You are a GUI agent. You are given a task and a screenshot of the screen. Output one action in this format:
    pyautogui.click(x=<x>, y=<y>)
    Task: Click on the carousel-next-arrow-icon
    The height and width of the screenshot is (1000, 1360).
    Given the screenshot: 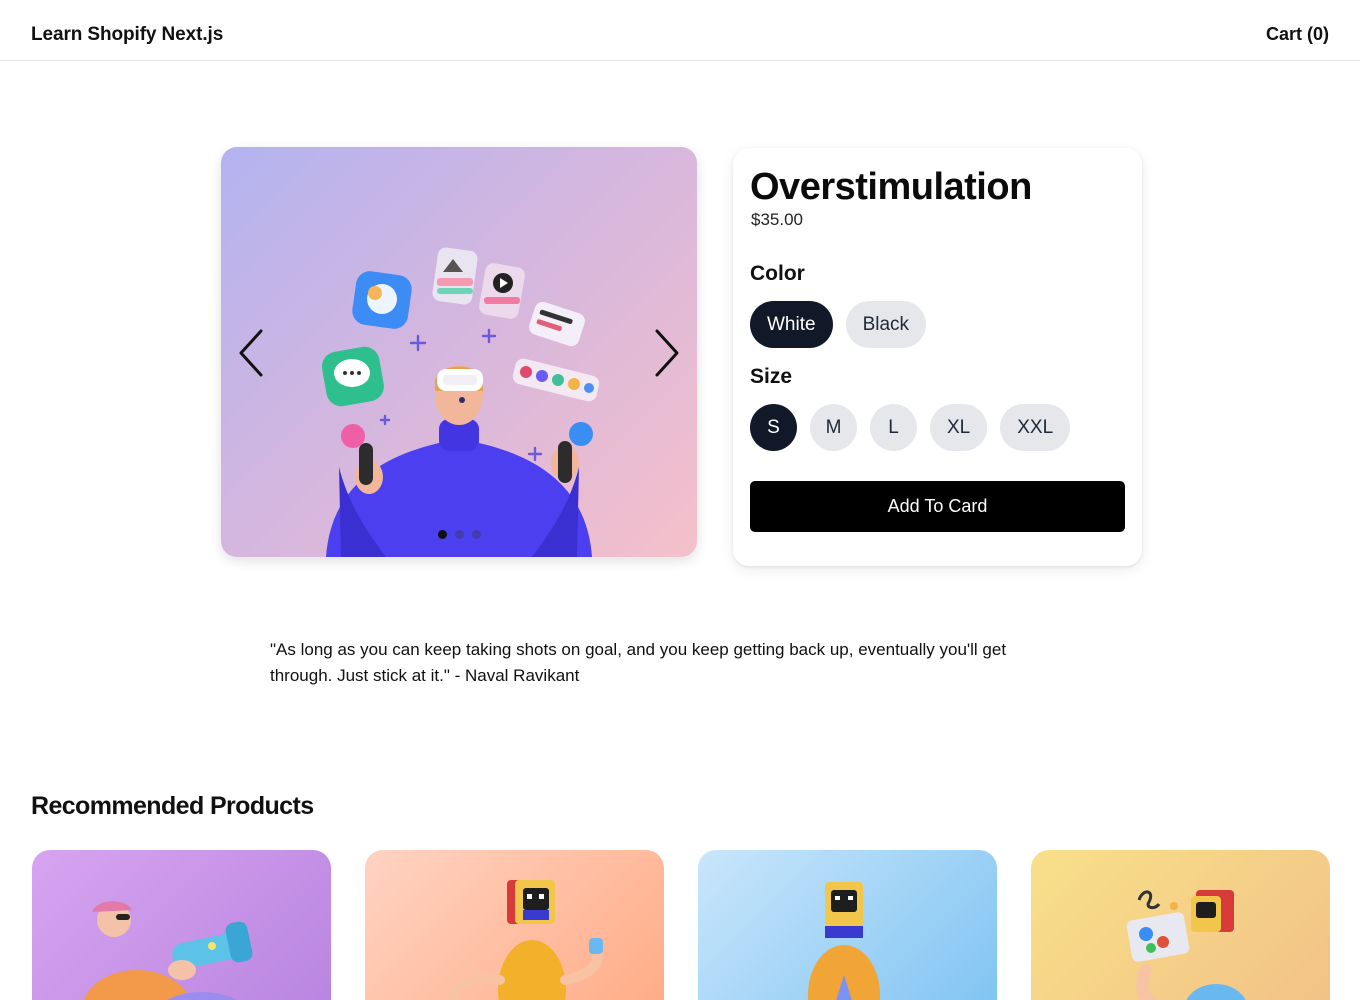 What is the action you would take?
    pyautogui.click(x=671, y=353)
    